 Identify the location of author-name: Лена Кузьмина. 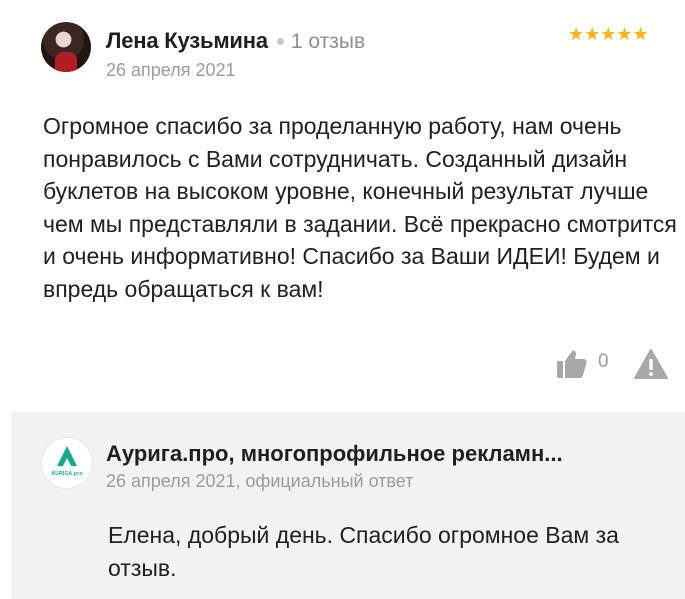
(187, 40).